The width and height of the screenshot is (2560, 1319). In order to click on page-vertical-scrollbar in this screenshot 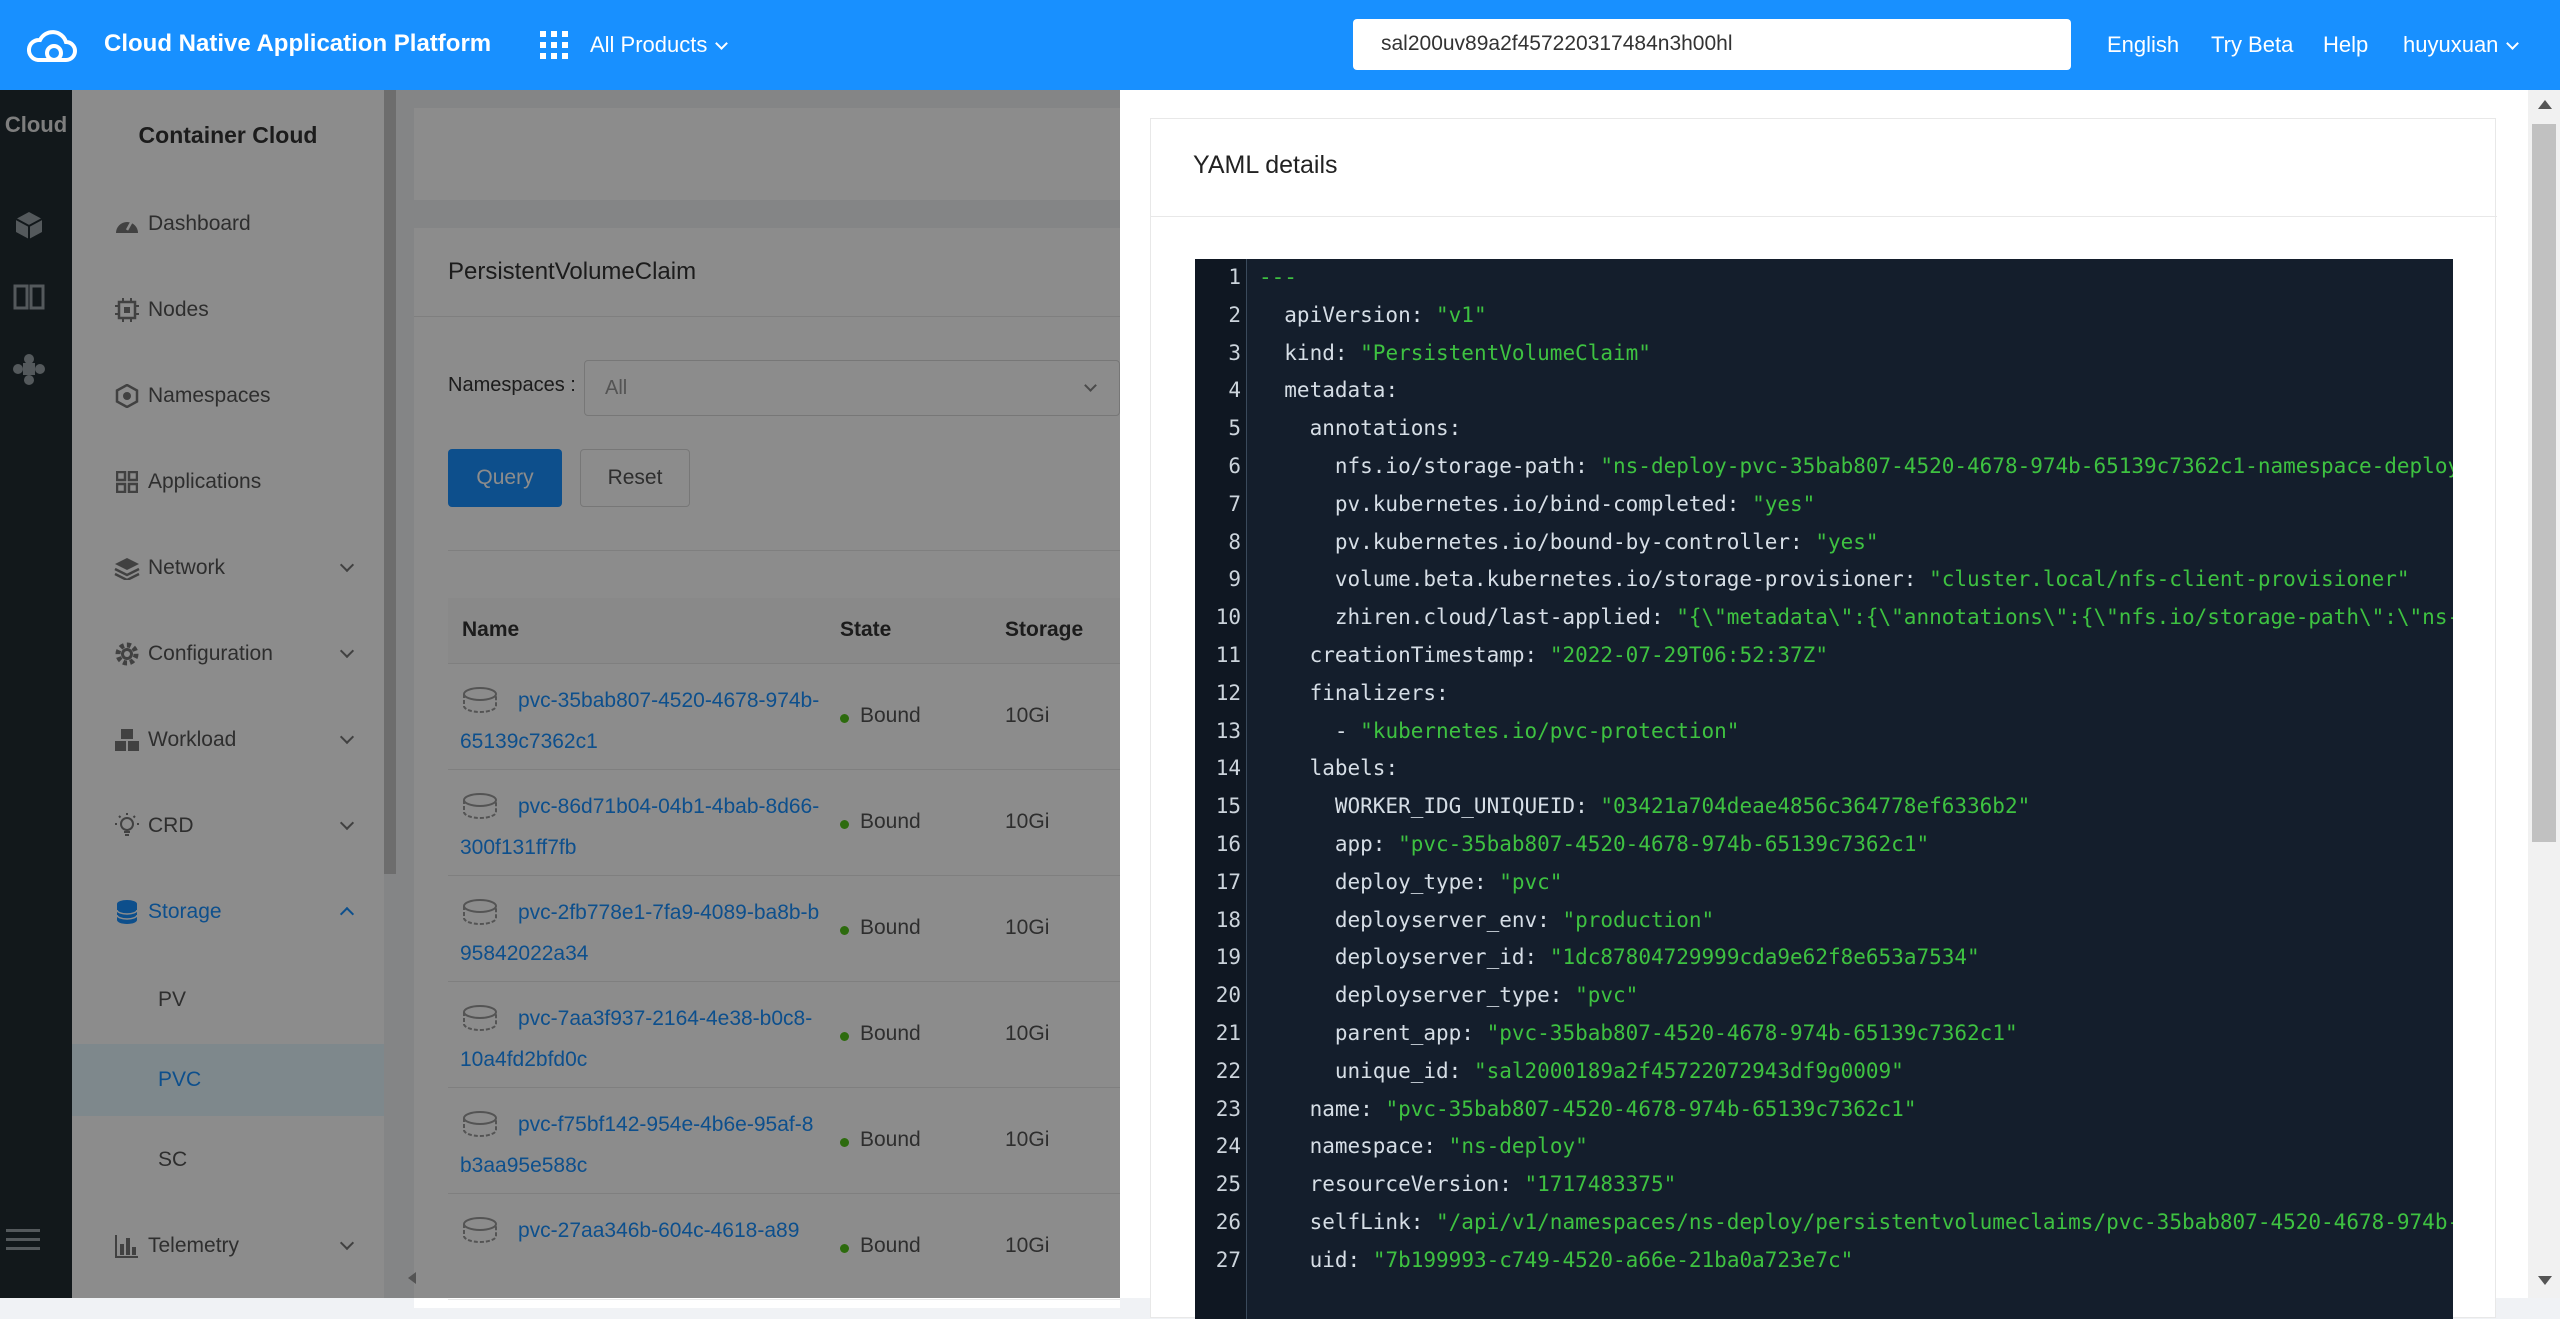, I will do `click(2544, 694)`.